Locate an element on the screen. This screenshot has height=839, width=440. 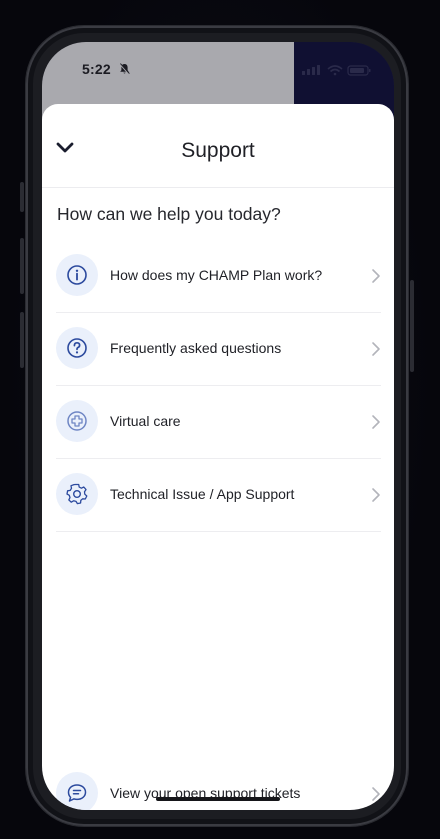
menu-item-label: How does my CHAMP Plan work? is located at coordinates (216, 275).